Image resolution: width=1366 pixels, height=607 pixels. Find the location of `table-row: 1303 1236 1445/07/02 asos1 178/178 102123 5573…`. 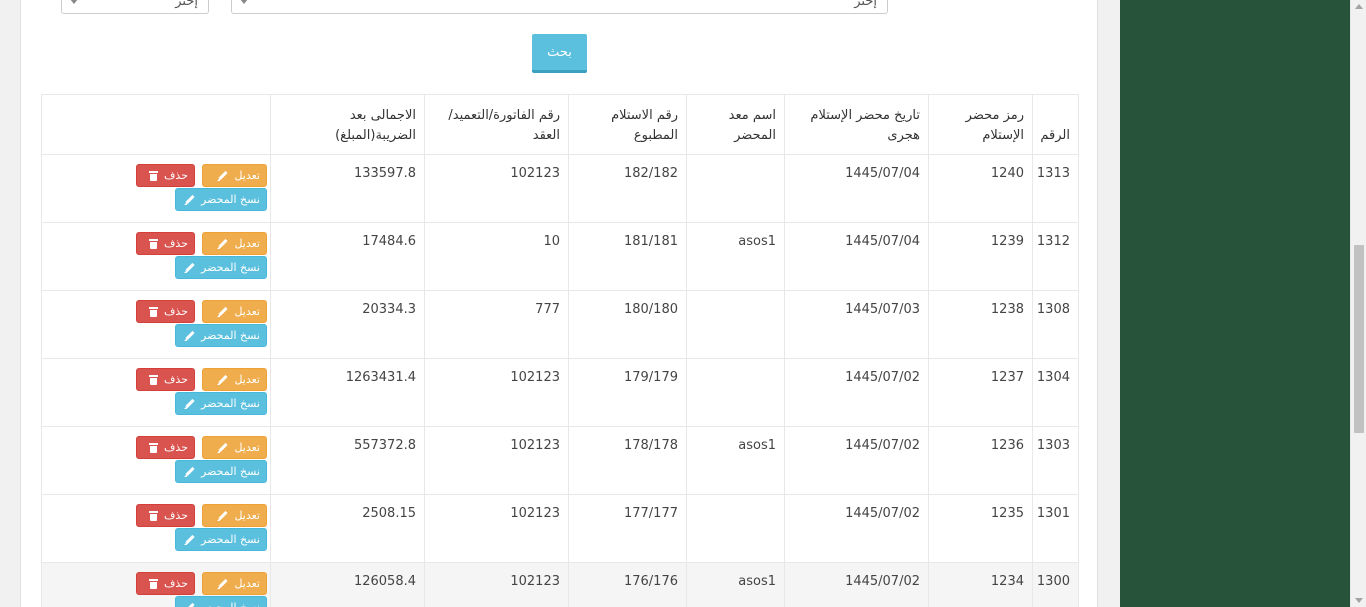

table-row: 1303 1236 1445/07/02 asos1 178/178 102123 5573… is located at coordinates (560, 460).